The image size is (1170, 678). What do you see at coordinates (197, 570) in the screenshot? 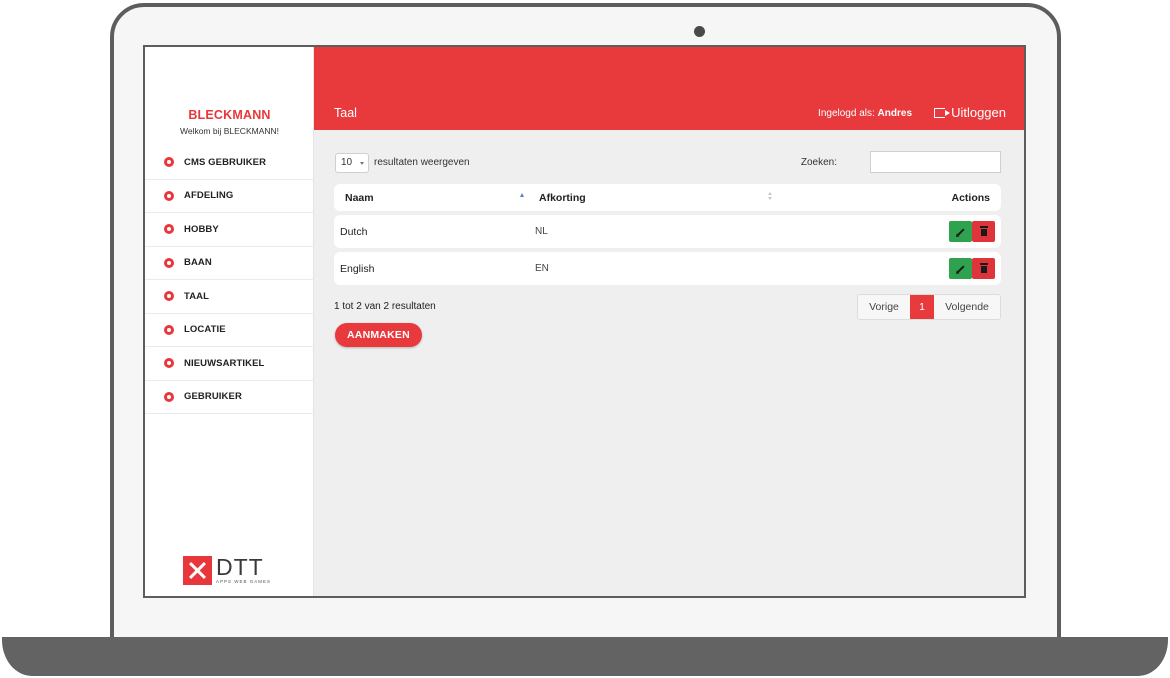
I see `dtt-logo-icon` at bounding box center [197, 570].